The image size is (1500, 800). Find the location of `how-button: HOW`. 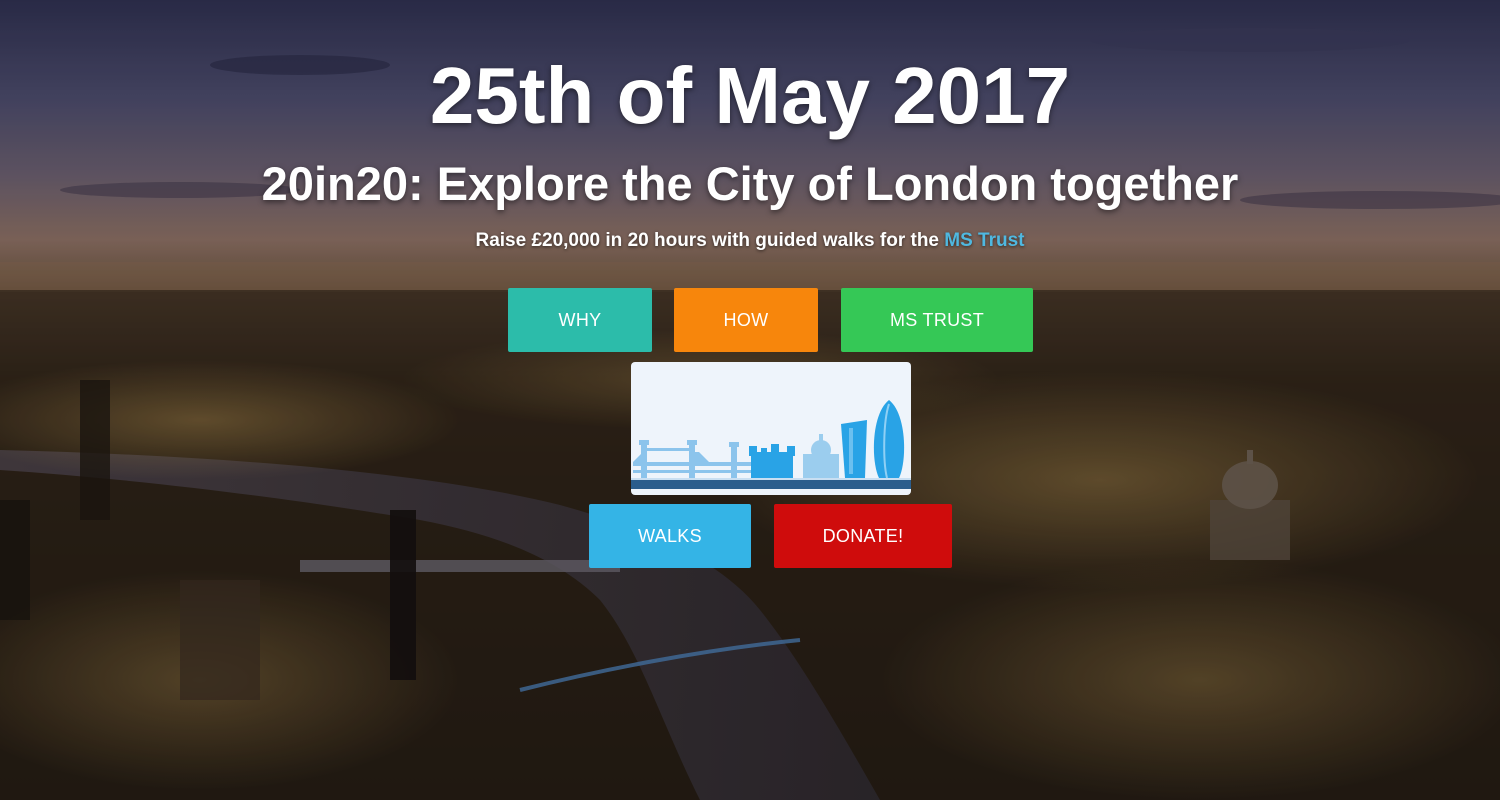

how-button: HOW is located at coordinates (746, 320).